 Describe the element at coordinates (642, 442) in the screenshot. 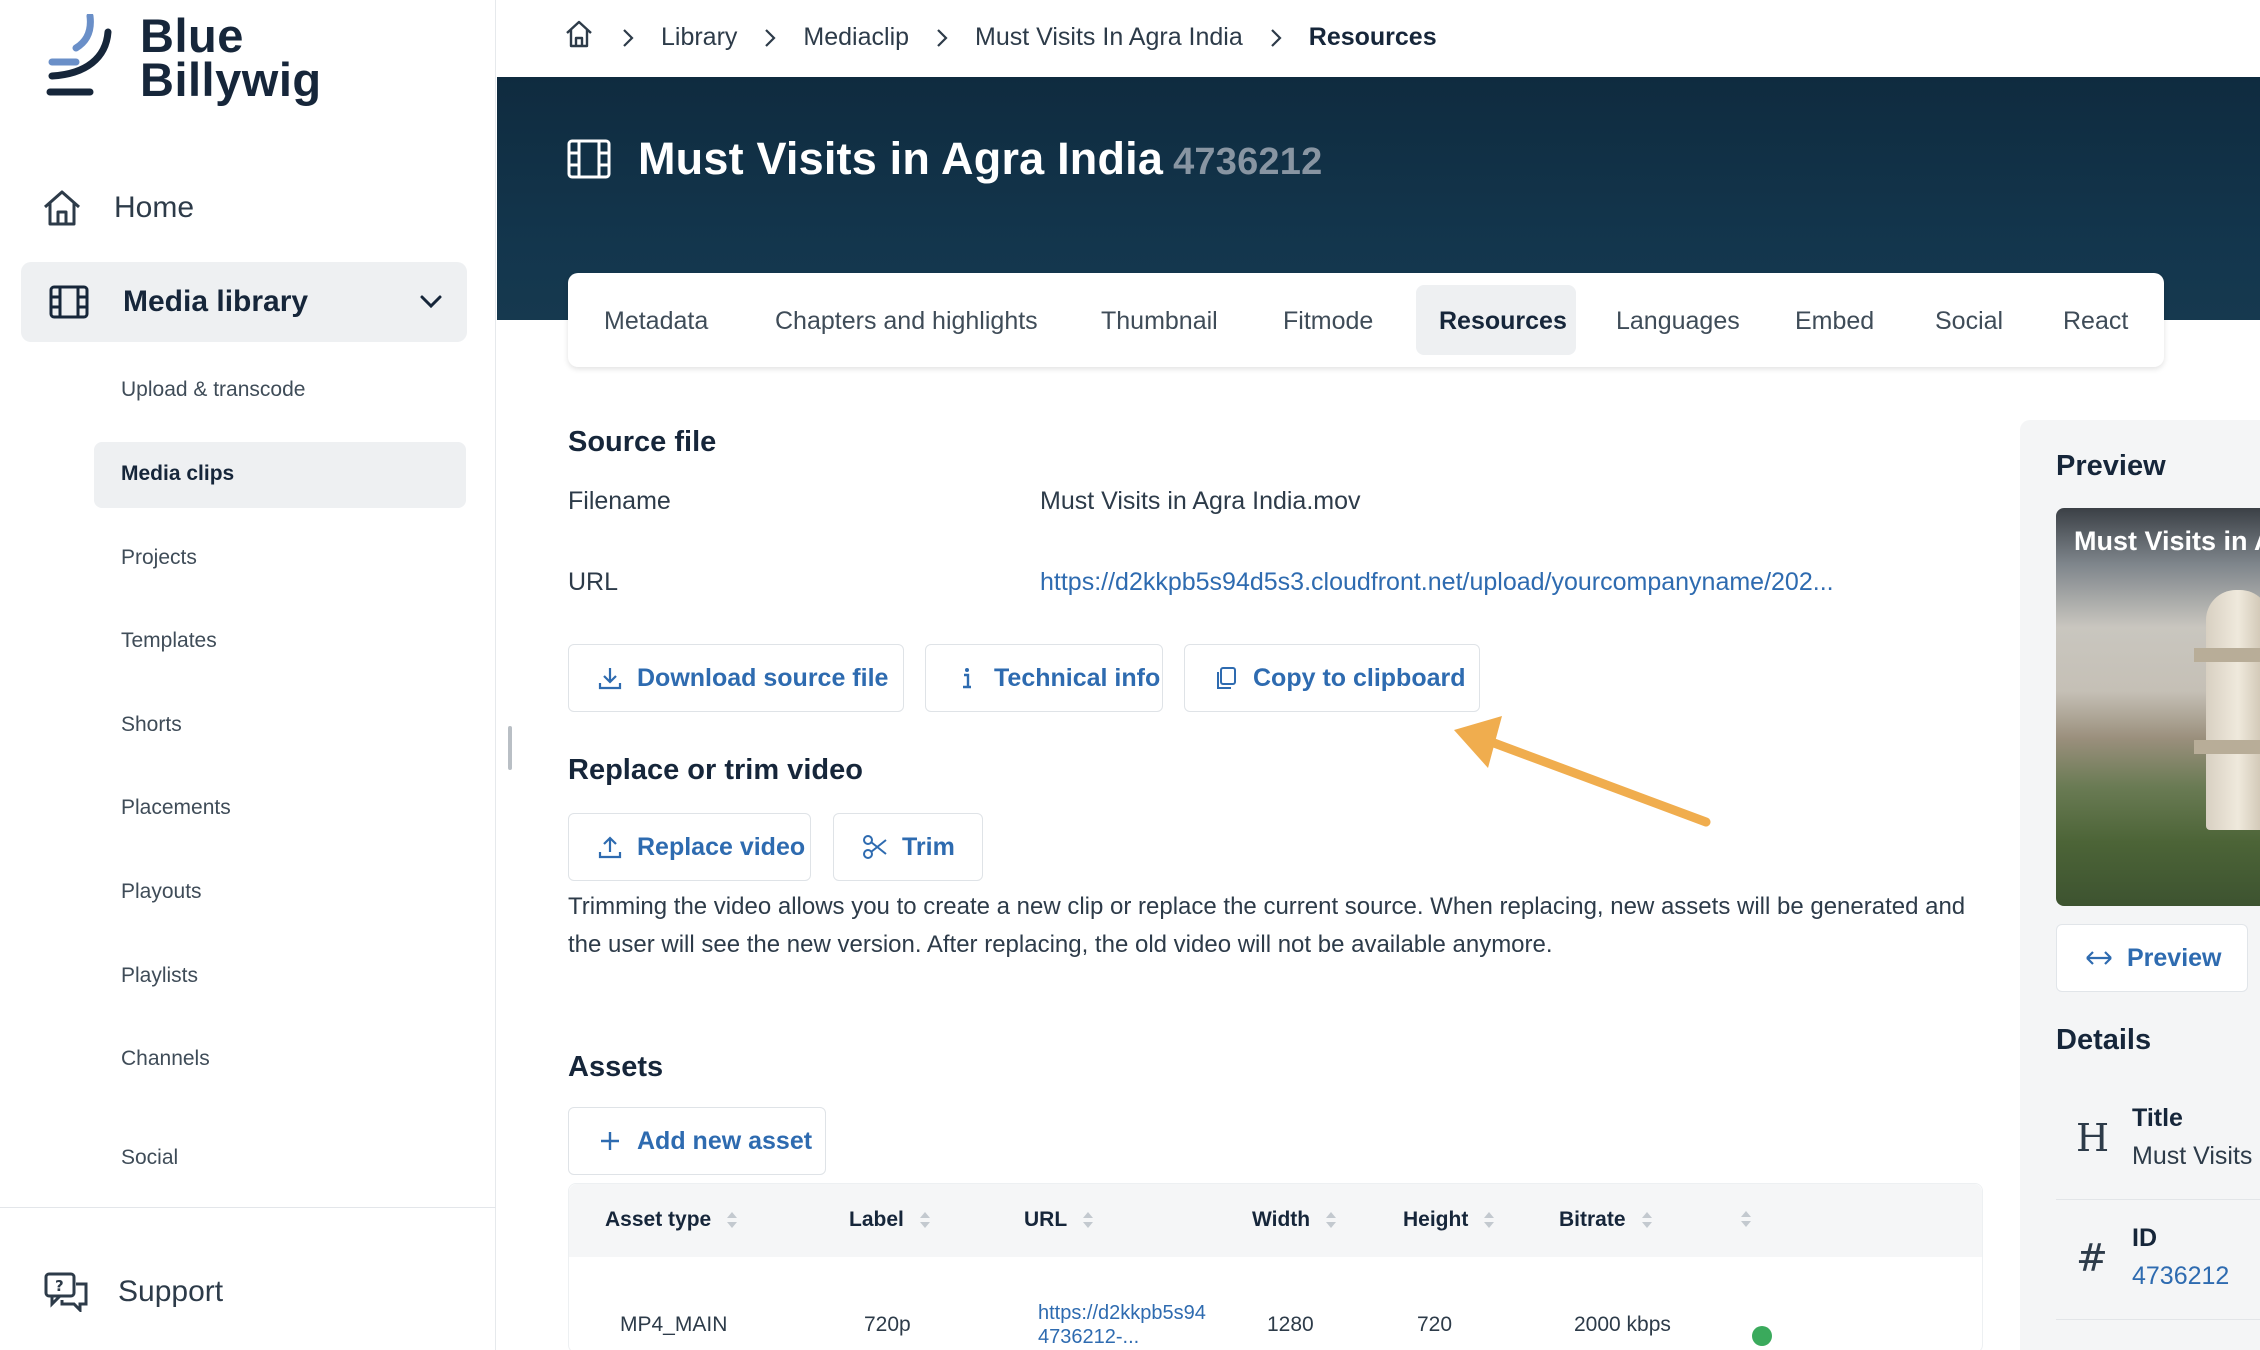

I see `source-file-heading: Source file` at that location.